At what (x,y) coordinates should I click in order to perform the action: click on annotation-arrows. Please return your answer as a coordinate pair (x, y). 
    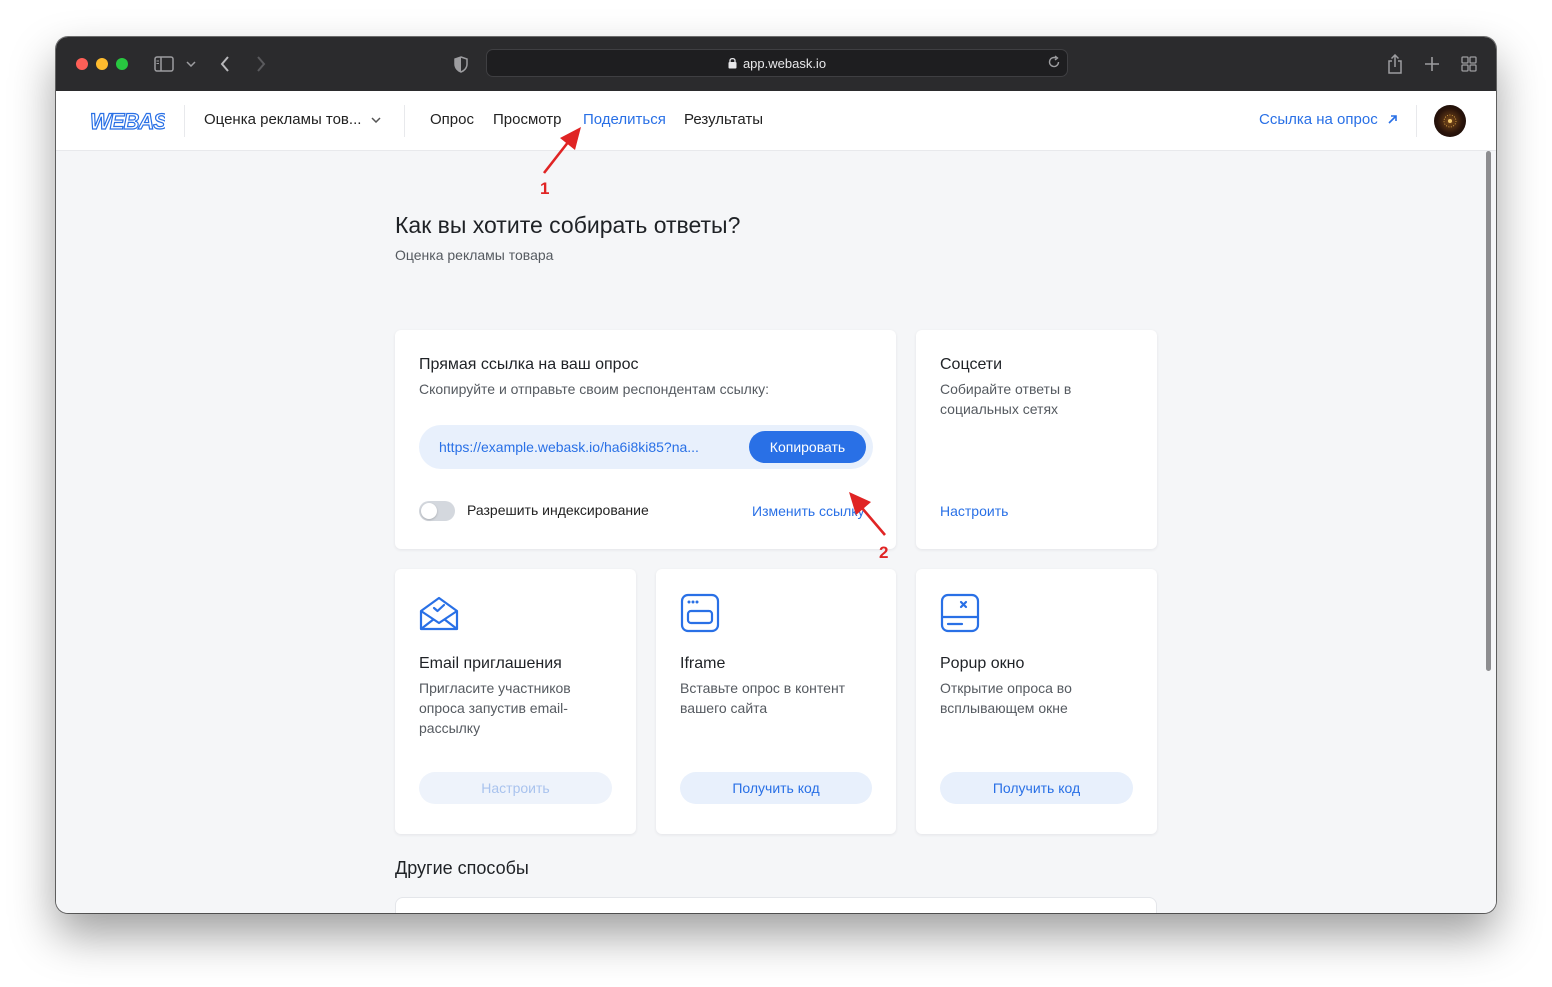
    Looking at the image, I should click on (714, 331).